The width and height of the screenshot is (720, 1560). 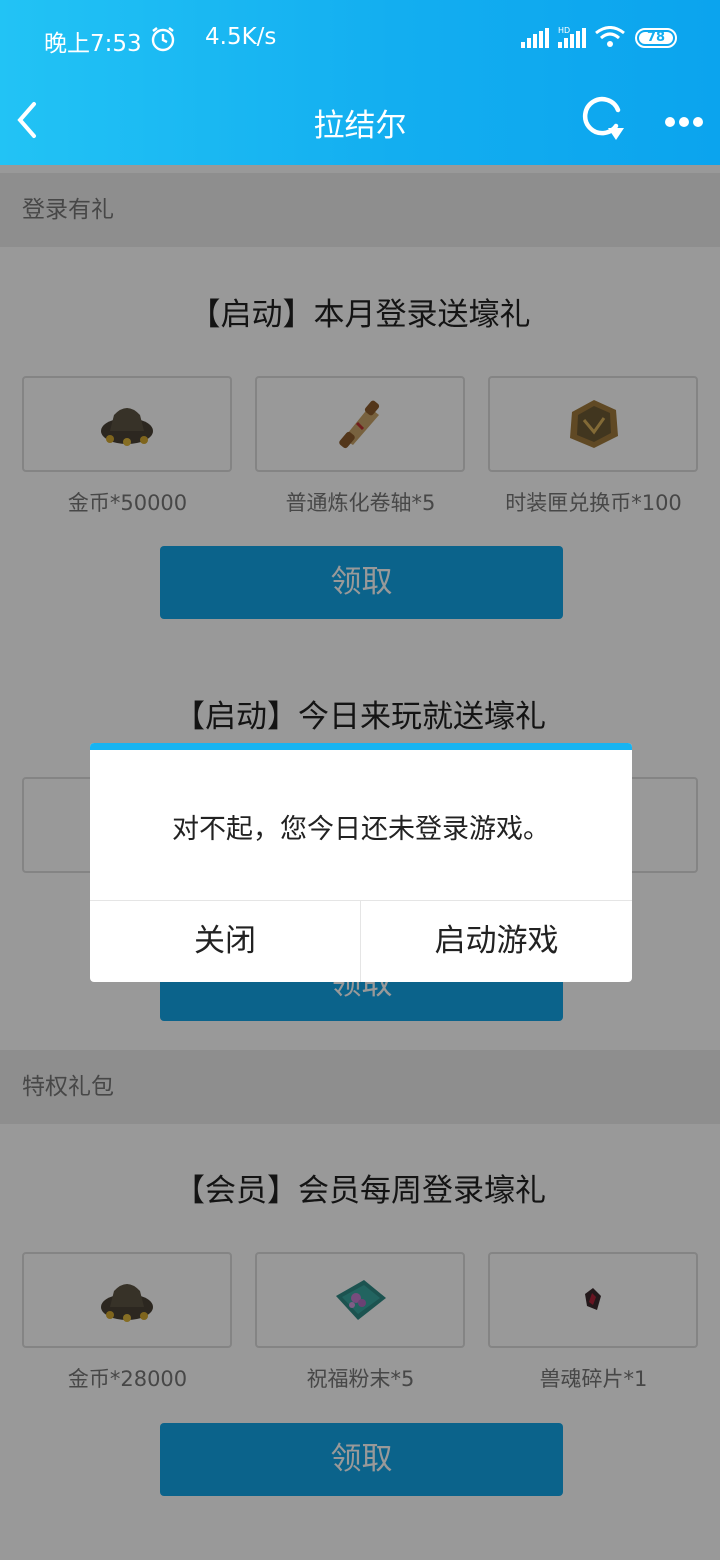 What do you see at coordinates (93, 44) in the screenshot?
I see `status-time: 晚上7:53` at bounding box center [93, 44].